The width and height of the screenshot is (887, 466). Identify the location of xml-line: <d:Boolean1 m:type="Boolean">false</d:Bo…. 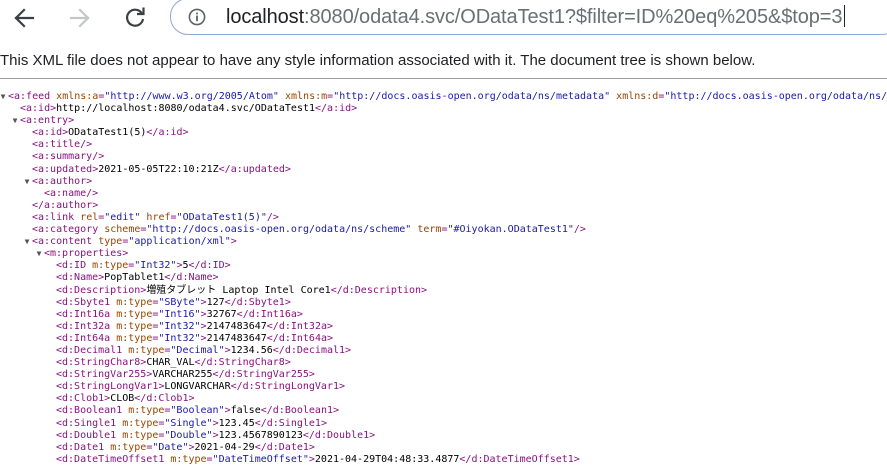
(443, 411).